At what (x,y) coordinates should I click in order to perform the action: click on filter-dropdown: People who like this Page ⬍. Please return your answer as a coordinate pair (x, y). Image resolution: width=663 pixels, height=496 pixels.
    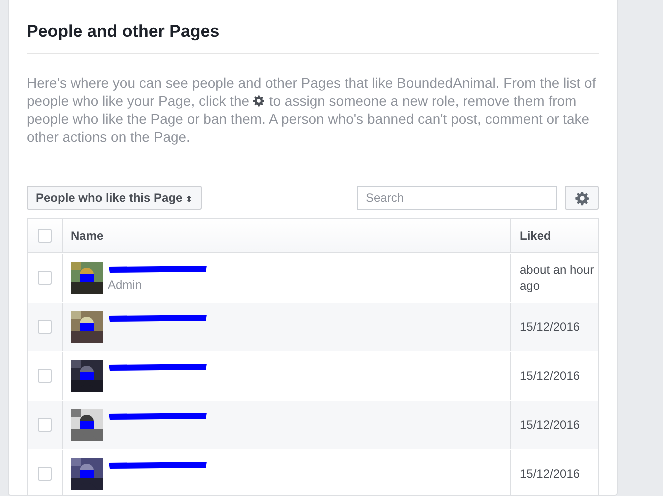
    Looking at the image, I should click on (114, 198).